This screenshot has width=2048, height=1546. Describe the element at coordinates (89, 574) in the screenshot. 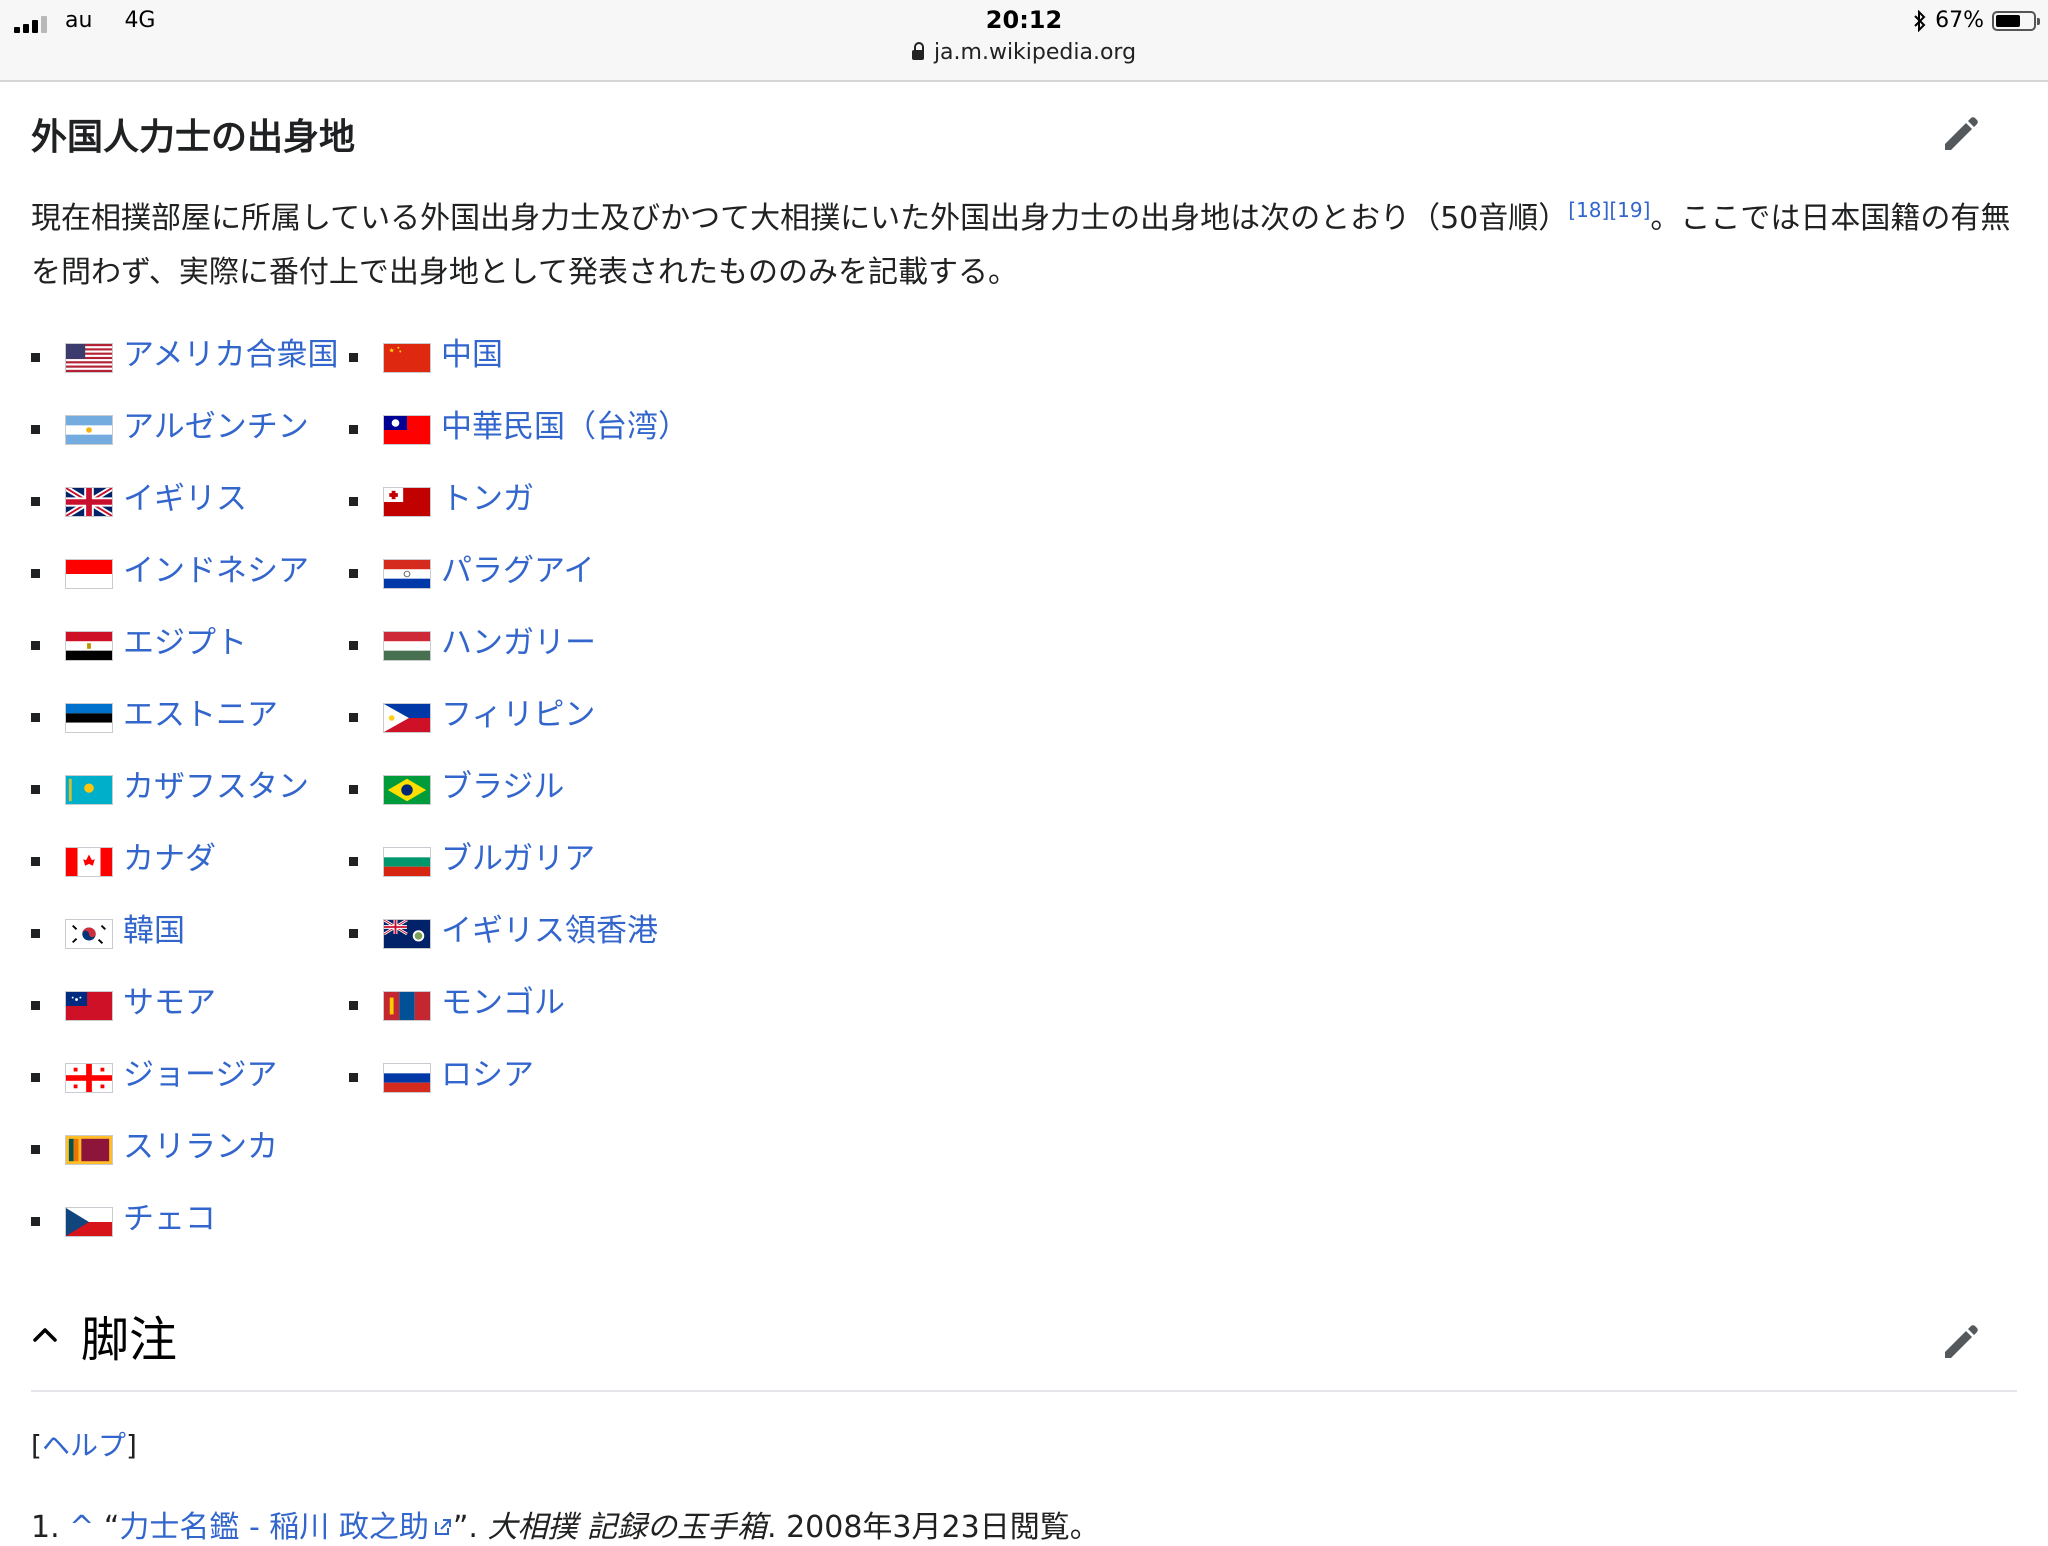

I see `indonesia-flag-icon` at that location.